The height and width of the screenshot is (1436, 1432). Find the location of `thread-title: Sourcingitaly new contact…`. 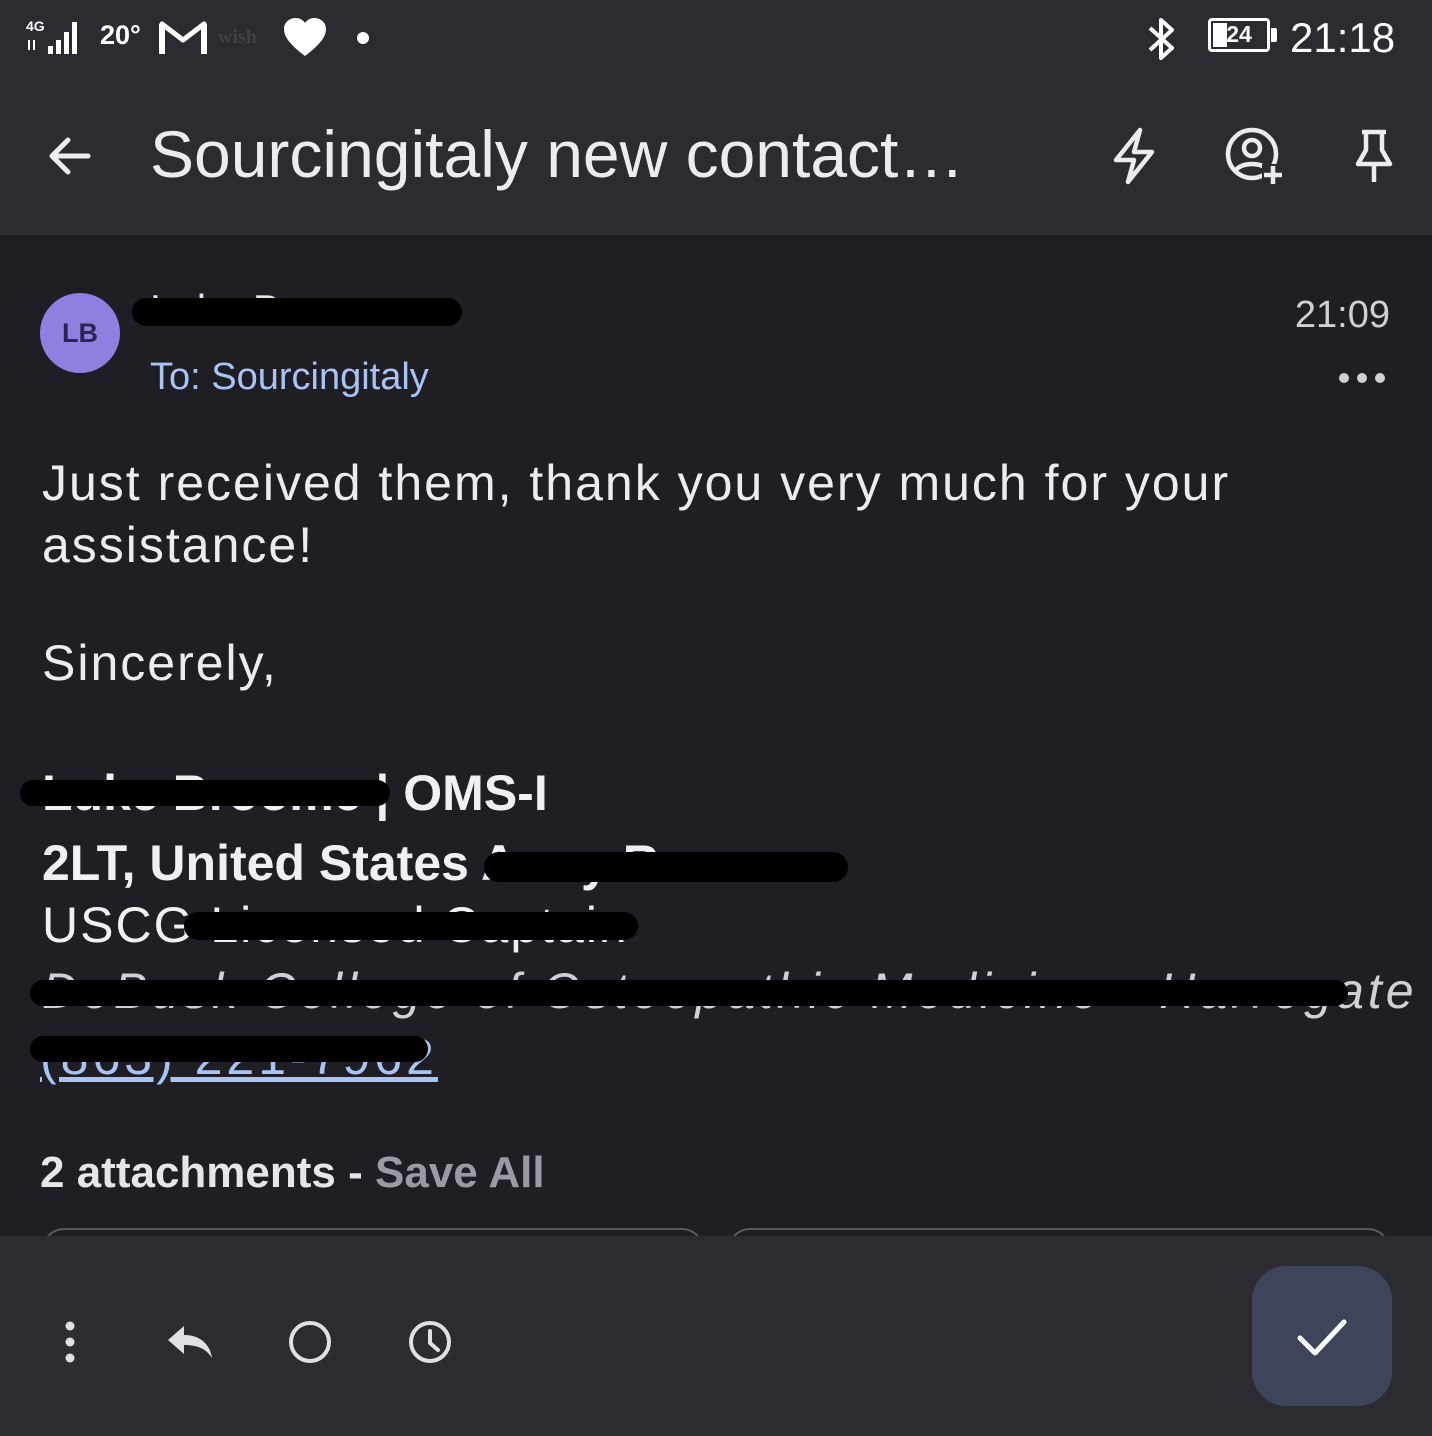

thread-title: Sourcingitaly new contact… is located at coordinates (557, 154).